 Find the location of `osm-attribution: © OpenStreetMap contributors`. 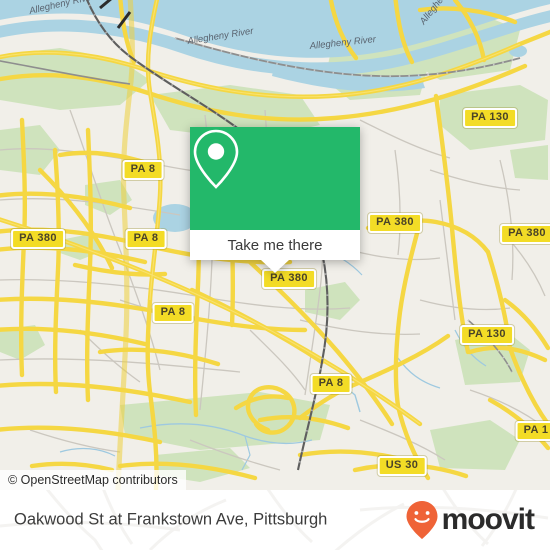

osm-attribution: © OpenStreetMap contributors is located at coordinates (93, 480).